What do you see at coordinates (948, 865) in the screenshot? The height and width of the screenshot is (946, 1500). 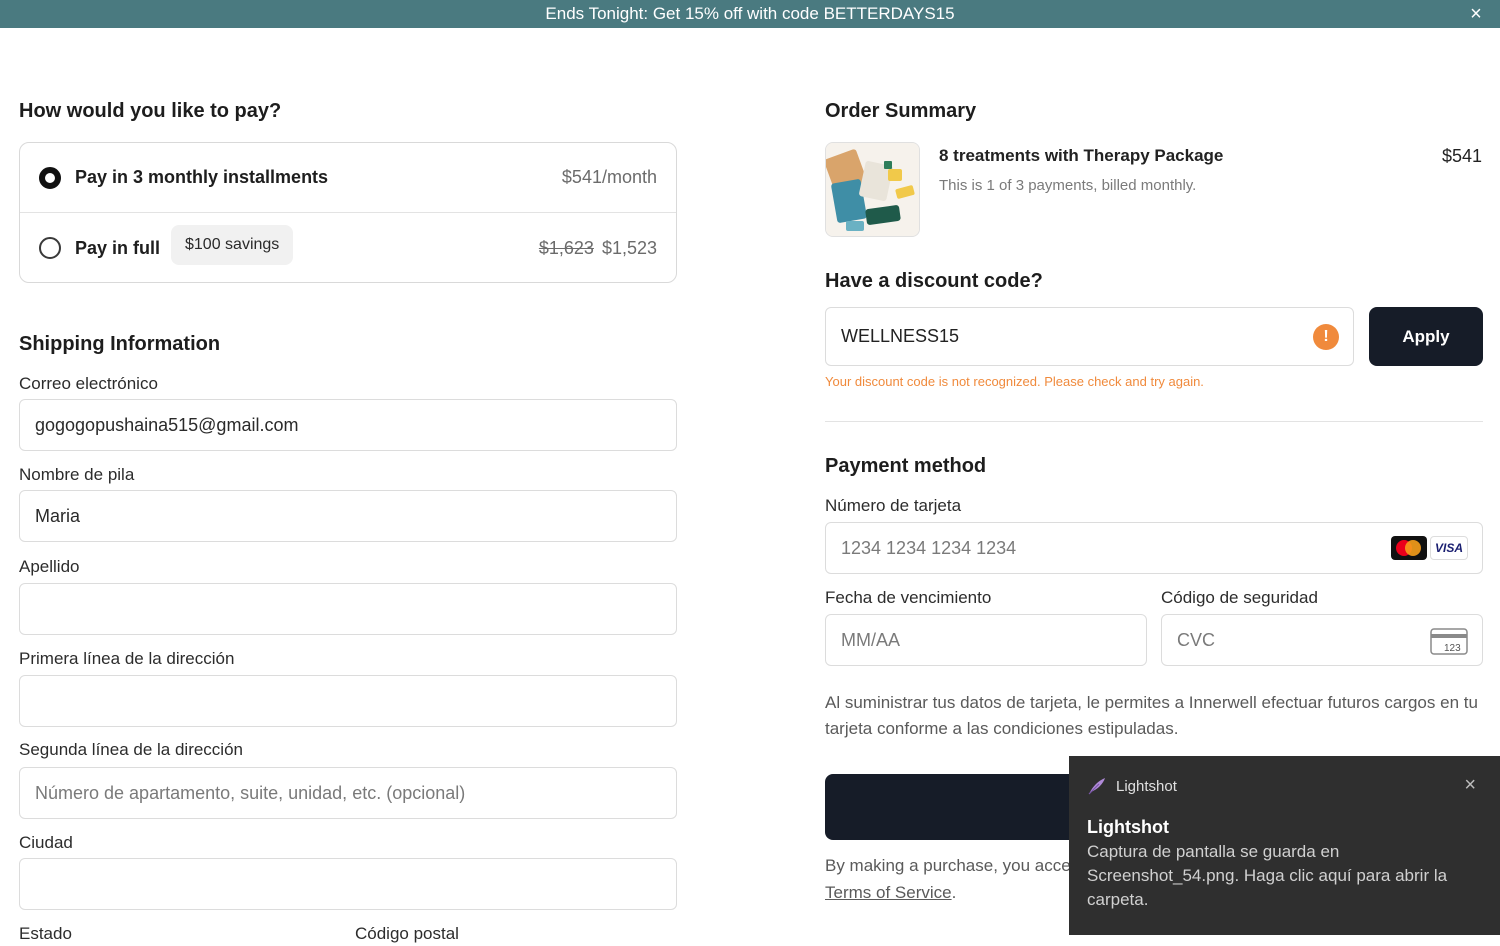 I see `legal-prefix: By making a purchase, you acce` at bounding box center [948, 865].